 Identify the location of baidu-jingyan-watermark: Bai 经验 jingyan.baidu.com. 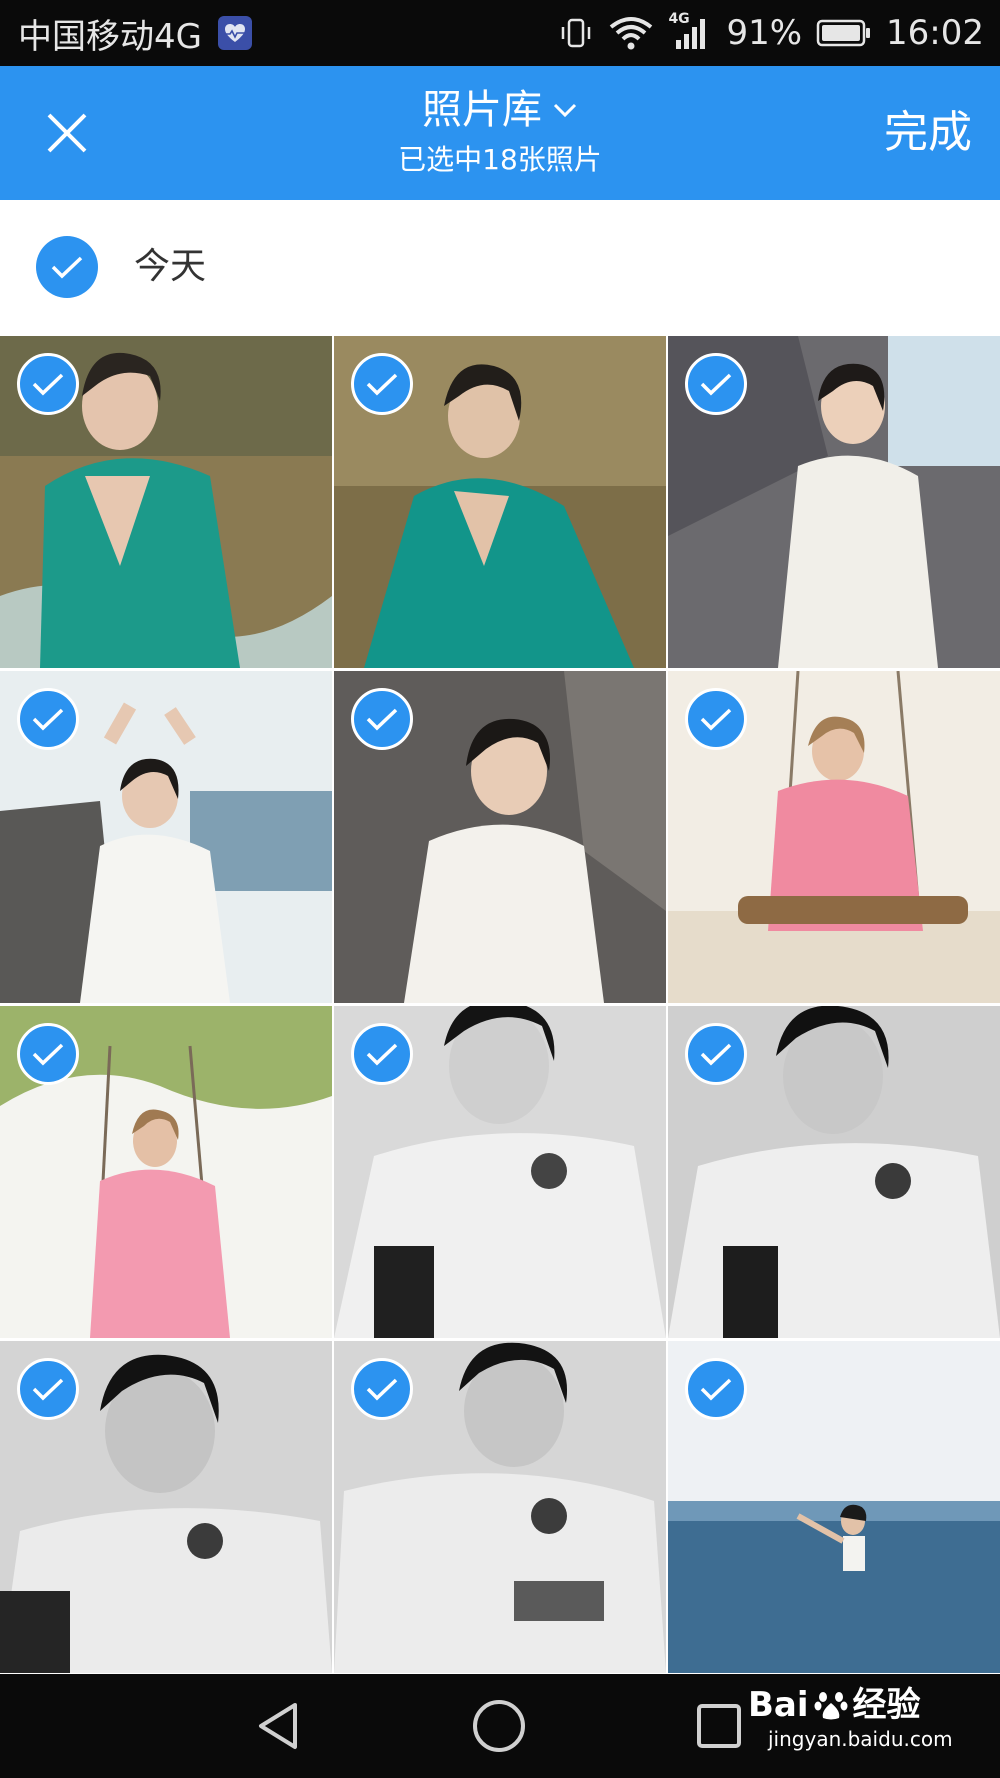
(850, 1726).